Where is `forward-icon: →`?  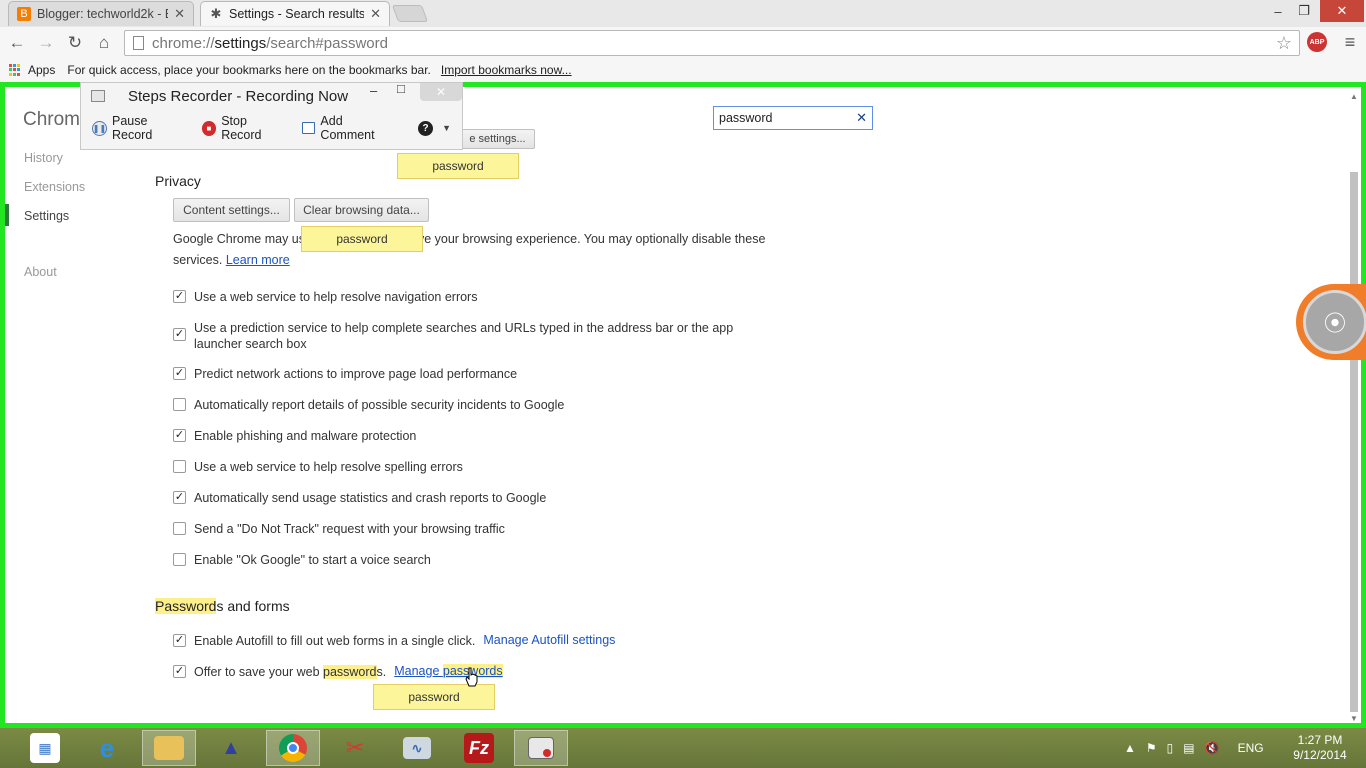
forward-icon: → is located at coordinates (46, 43).